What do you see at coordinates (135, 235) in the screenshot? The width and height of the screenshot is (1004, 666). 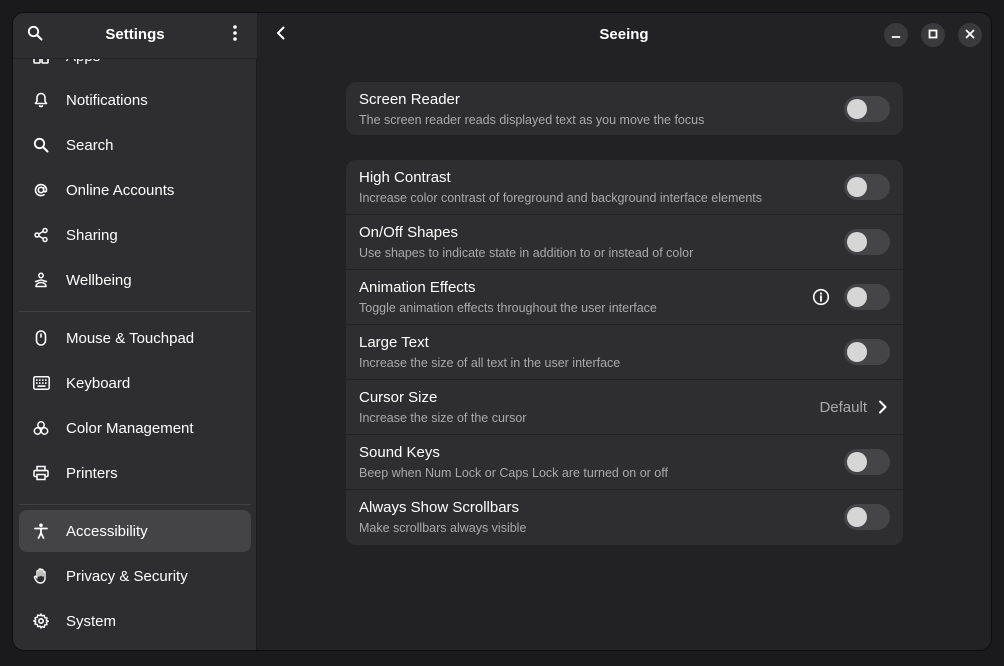 I see `sidebar-item-sharing: Sharing` at bounding box center [135, 235].